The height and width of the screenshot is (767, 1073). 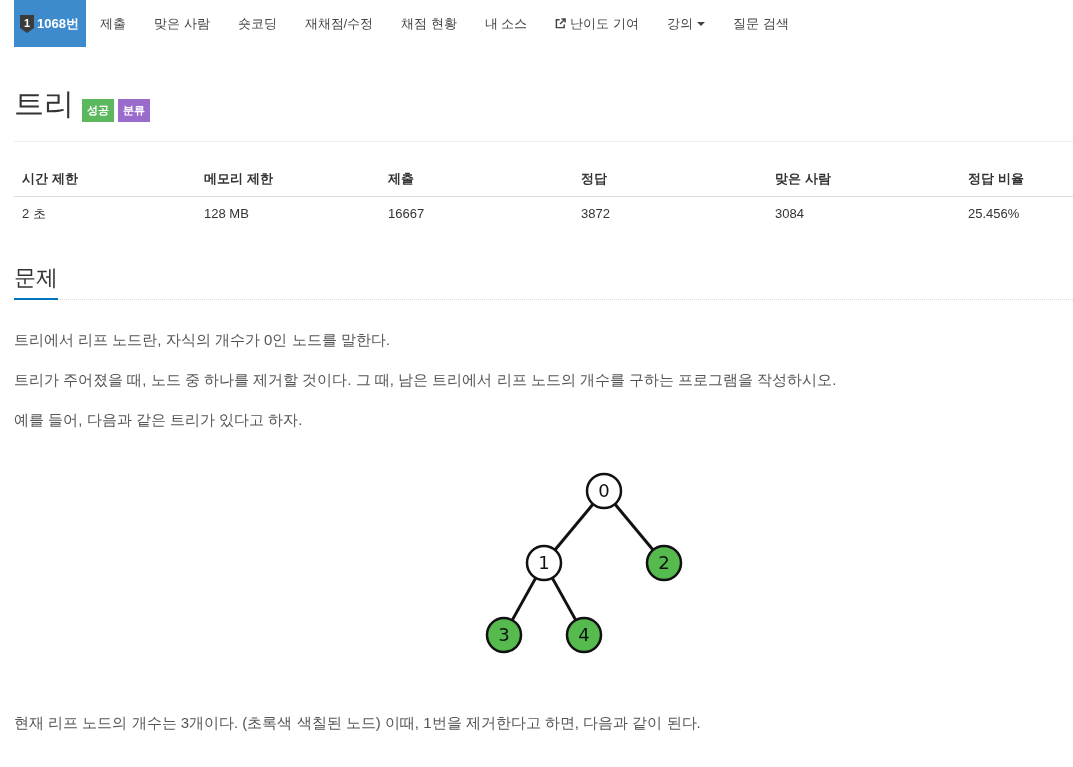 What do you see at coordinates (50, 179) in the screenshot?
I see `column-header: 시간 제한` at bounding box center [50, 179].